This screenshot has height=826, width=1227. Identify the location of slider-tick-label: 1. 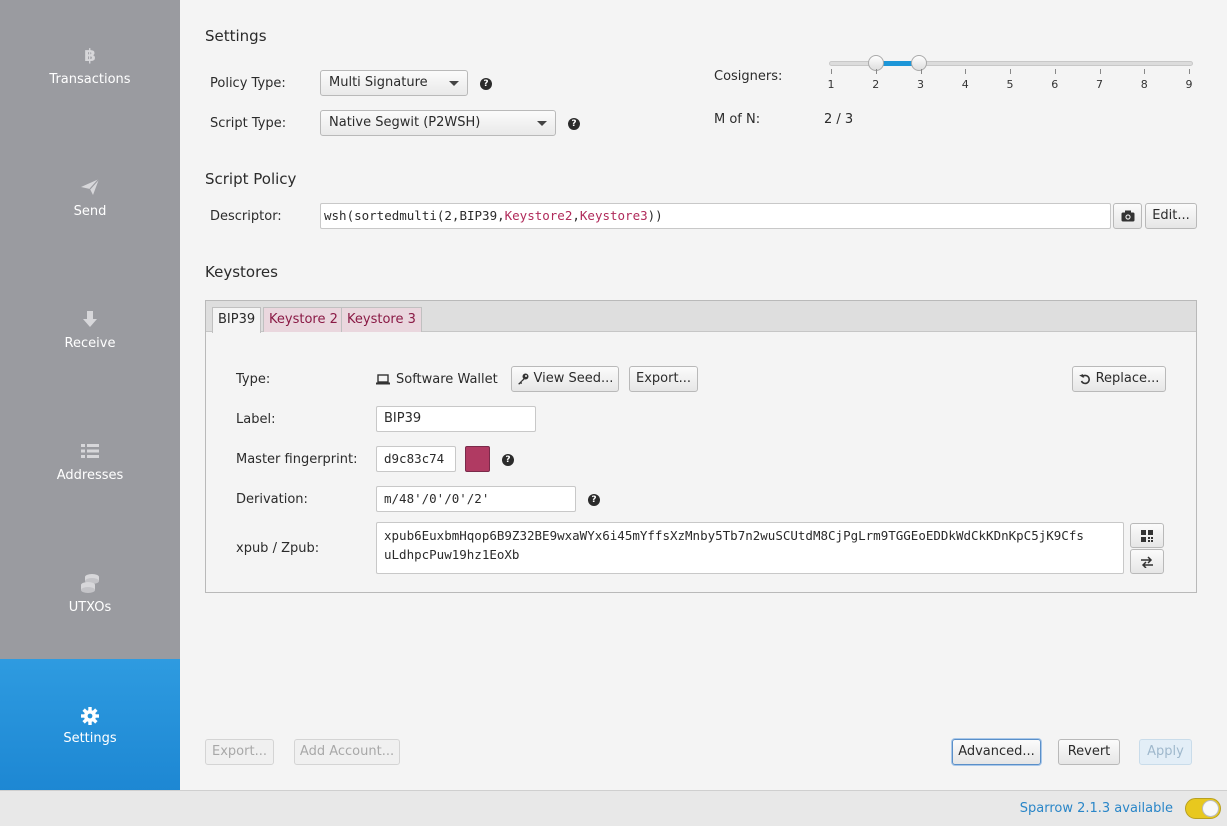
(831, 84).